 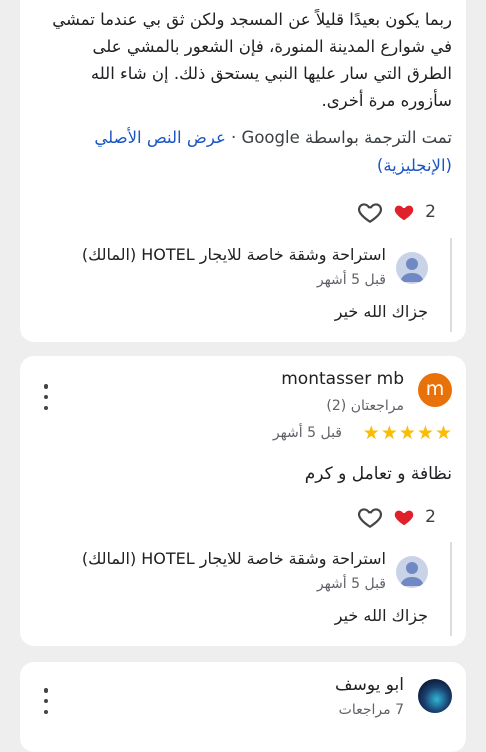 I want to click on avatar-letter: m, so click(x=435, y=389).